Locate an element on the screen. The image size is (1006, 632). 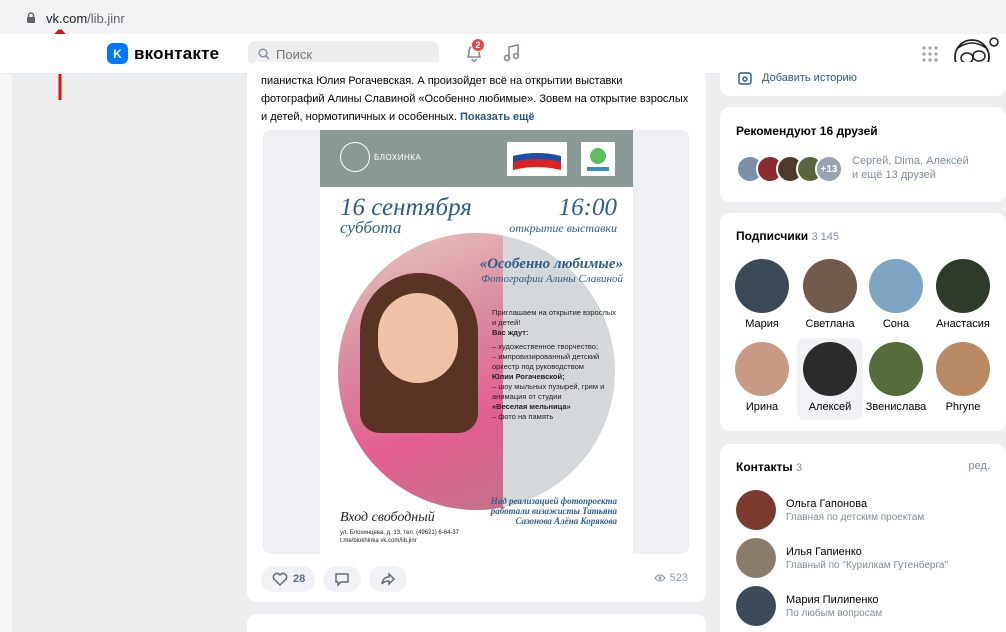
poster-header: БЛОХИНКА is located at coordinates (476, 158).